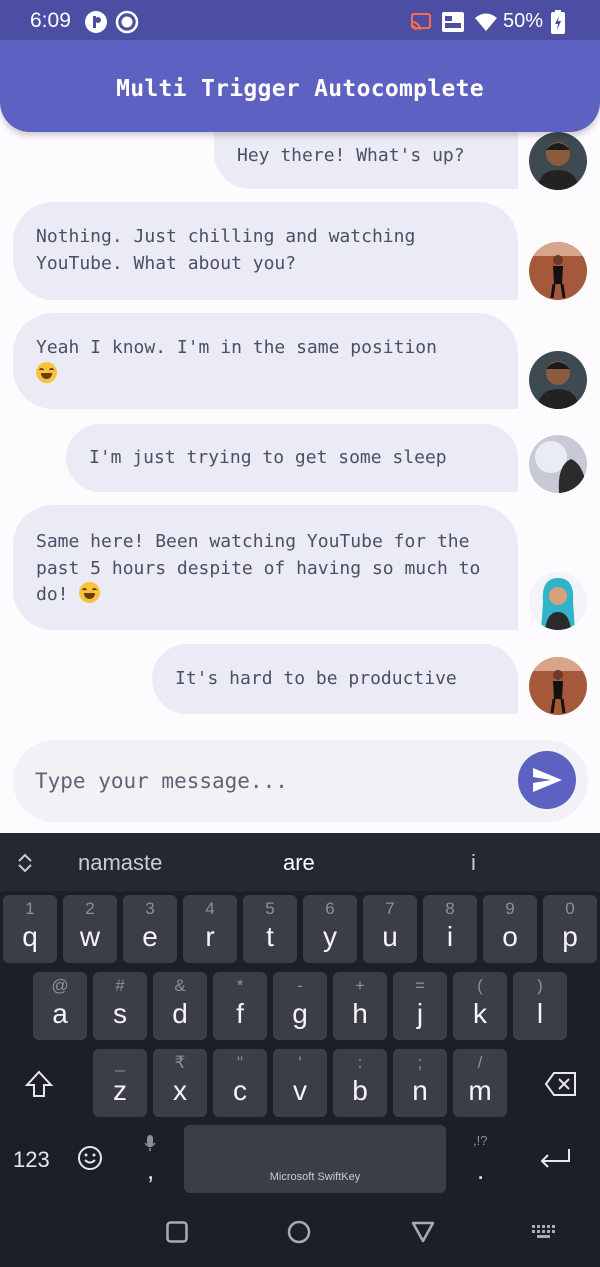  What do you see at coordinates (335, 679) in the screenshot?
I see `message-bubble: It's hard to be productive` at bounding box center [335, 679].